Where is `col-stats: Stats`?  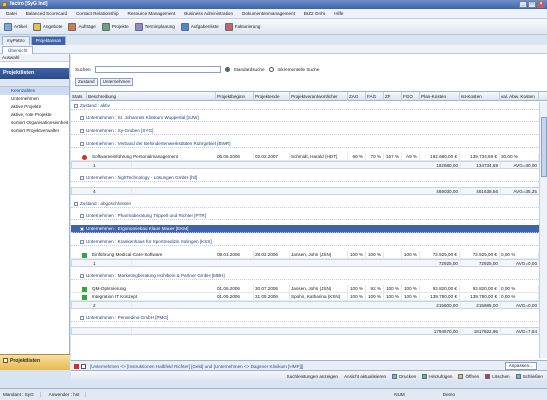
col-stats: Stats is located at coordinates (79, 96).